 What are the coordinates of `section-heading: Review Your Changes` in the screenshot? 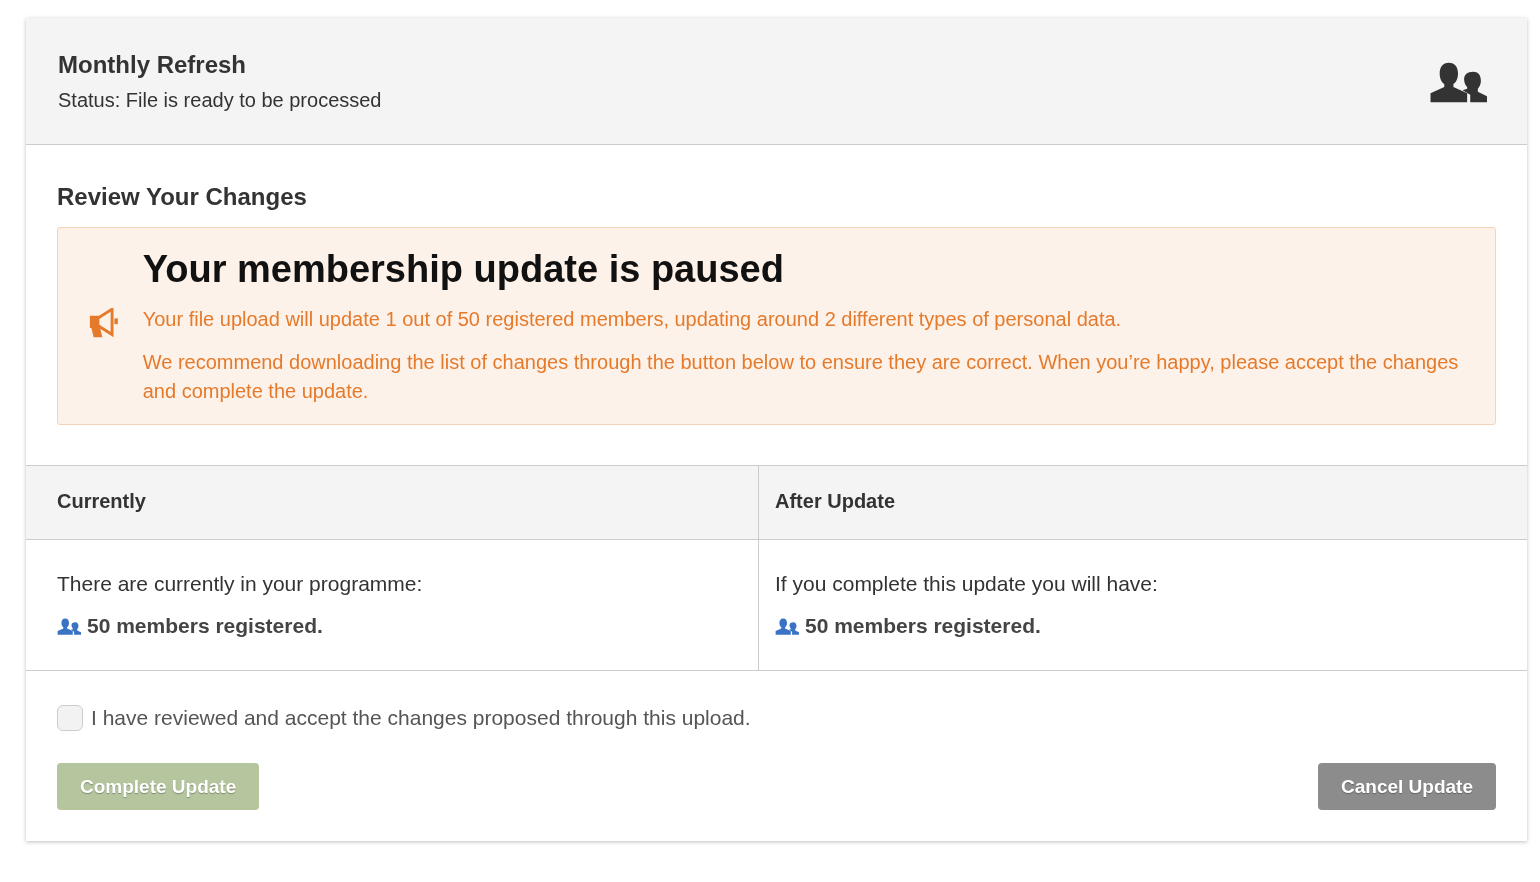 It's located at (182, 197).